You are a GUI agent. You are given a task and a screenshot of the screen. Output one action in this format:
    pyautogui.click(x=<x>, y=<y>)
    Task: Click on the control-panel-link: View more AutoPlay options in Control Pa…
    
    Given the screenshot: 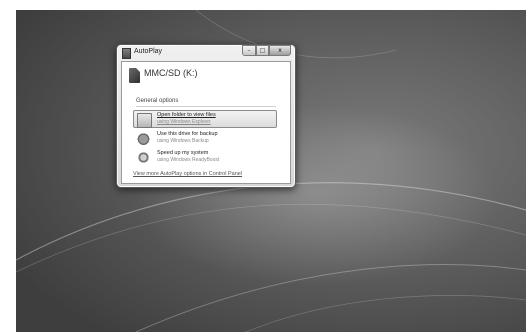 What is the action you would take?
    pyautogui.click(x=187, y=174)
    